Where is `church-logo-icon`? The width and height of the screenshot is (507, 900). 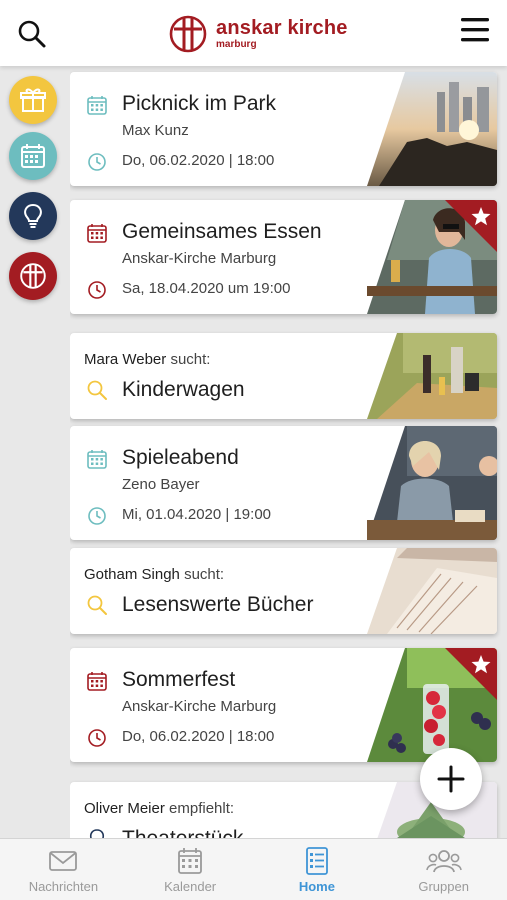
church-logo-icon is located at coordinates (188, 34).